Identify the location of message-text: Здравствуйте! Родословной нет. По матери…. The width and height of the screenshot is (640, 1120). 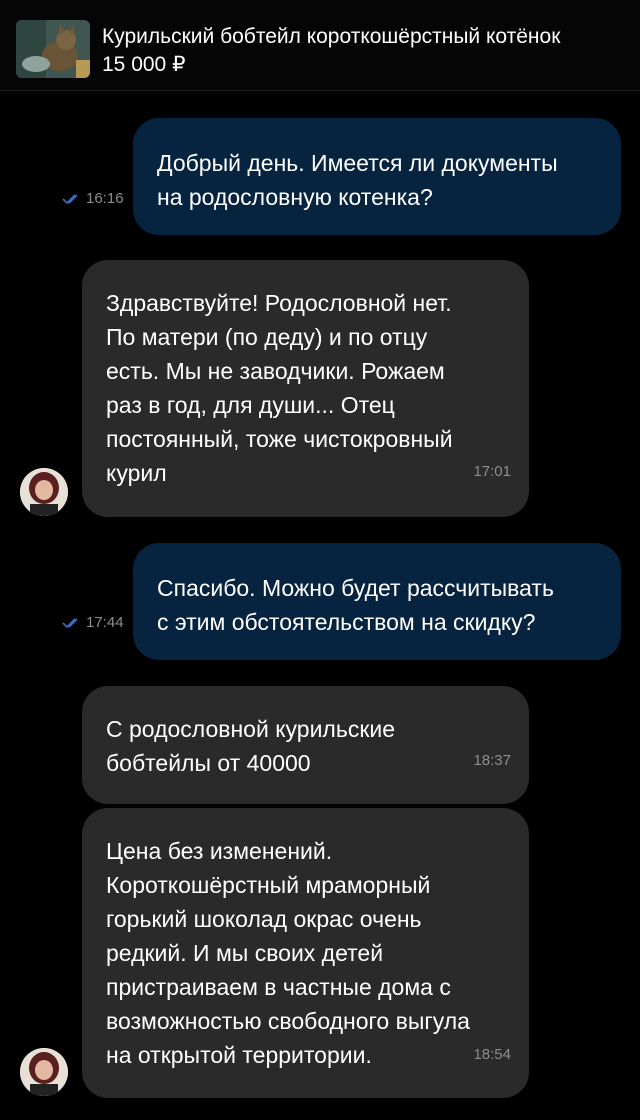
(279, 388).